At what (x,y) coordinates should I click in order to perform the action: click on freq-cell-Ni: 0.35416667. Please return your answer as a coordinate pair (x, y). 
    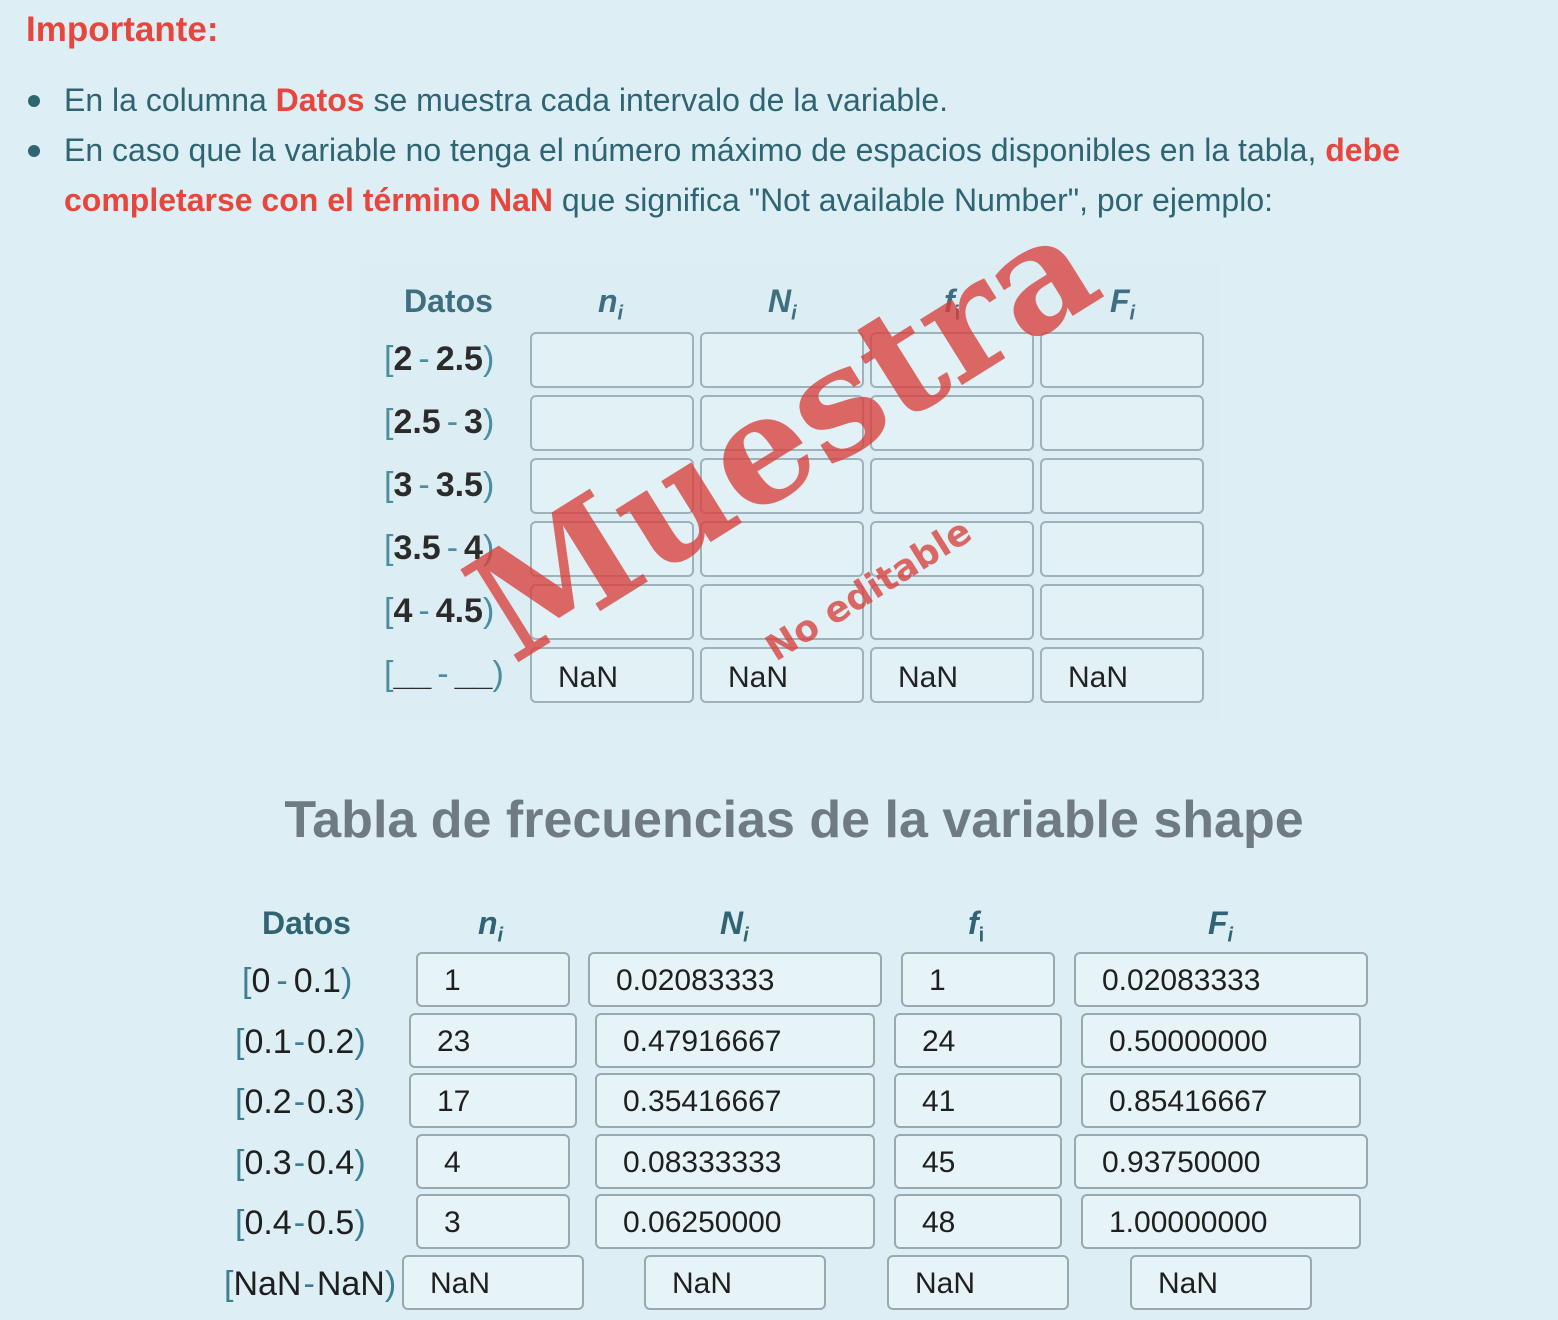
    Looking at the image, I should click on (735, 1100).